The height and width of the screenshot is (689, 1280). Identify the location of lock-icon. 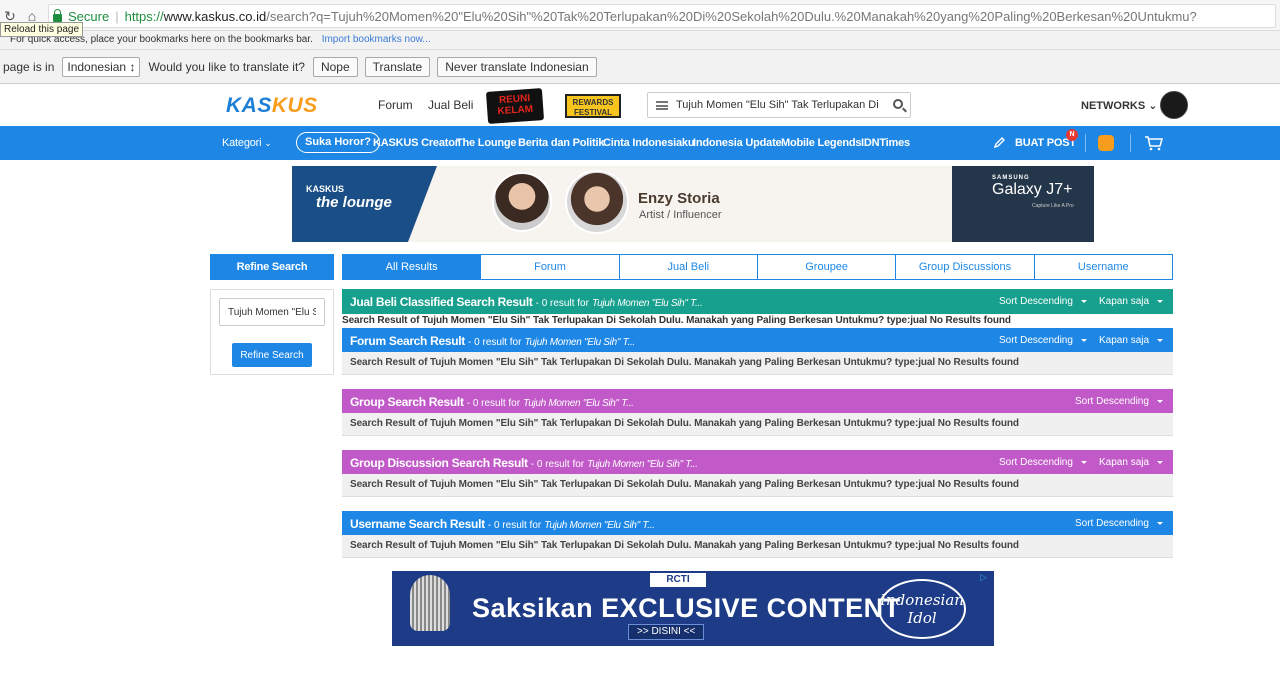
(57, 15).